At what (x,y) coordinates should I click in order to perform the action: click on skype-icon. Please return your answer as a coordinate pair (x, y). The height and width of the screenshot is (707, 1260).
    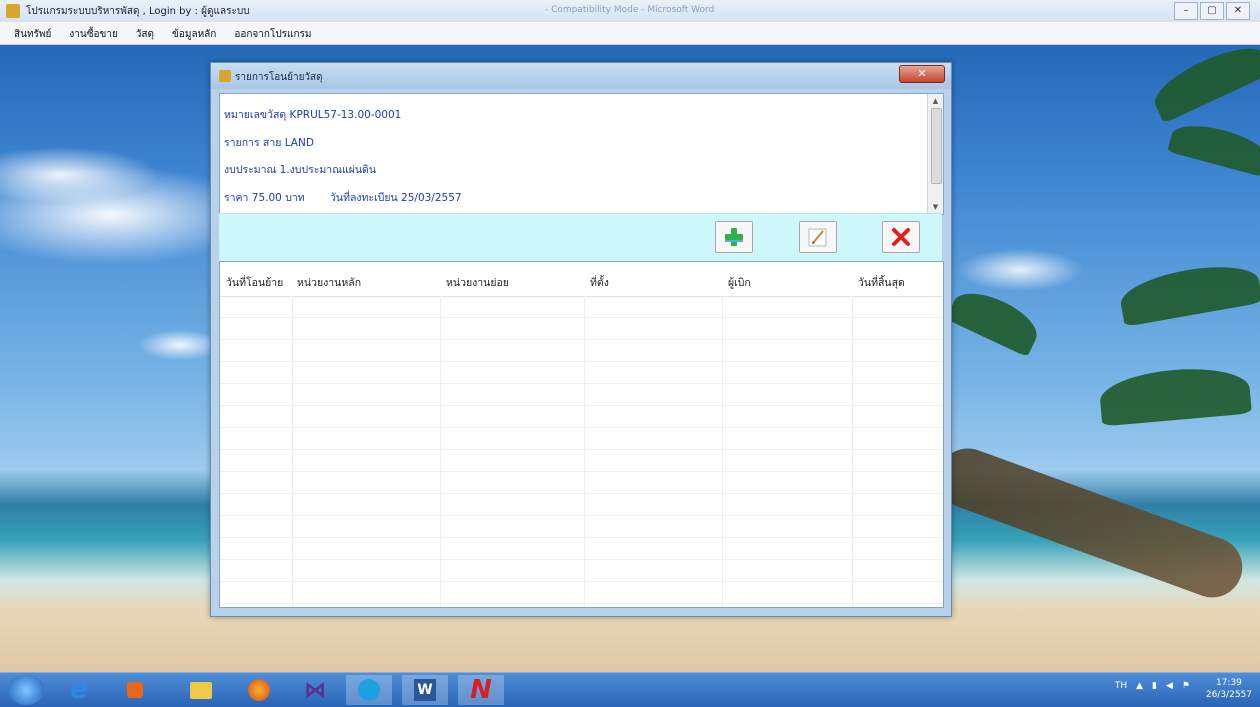
    Looking at the image, I should click on (369, 690).